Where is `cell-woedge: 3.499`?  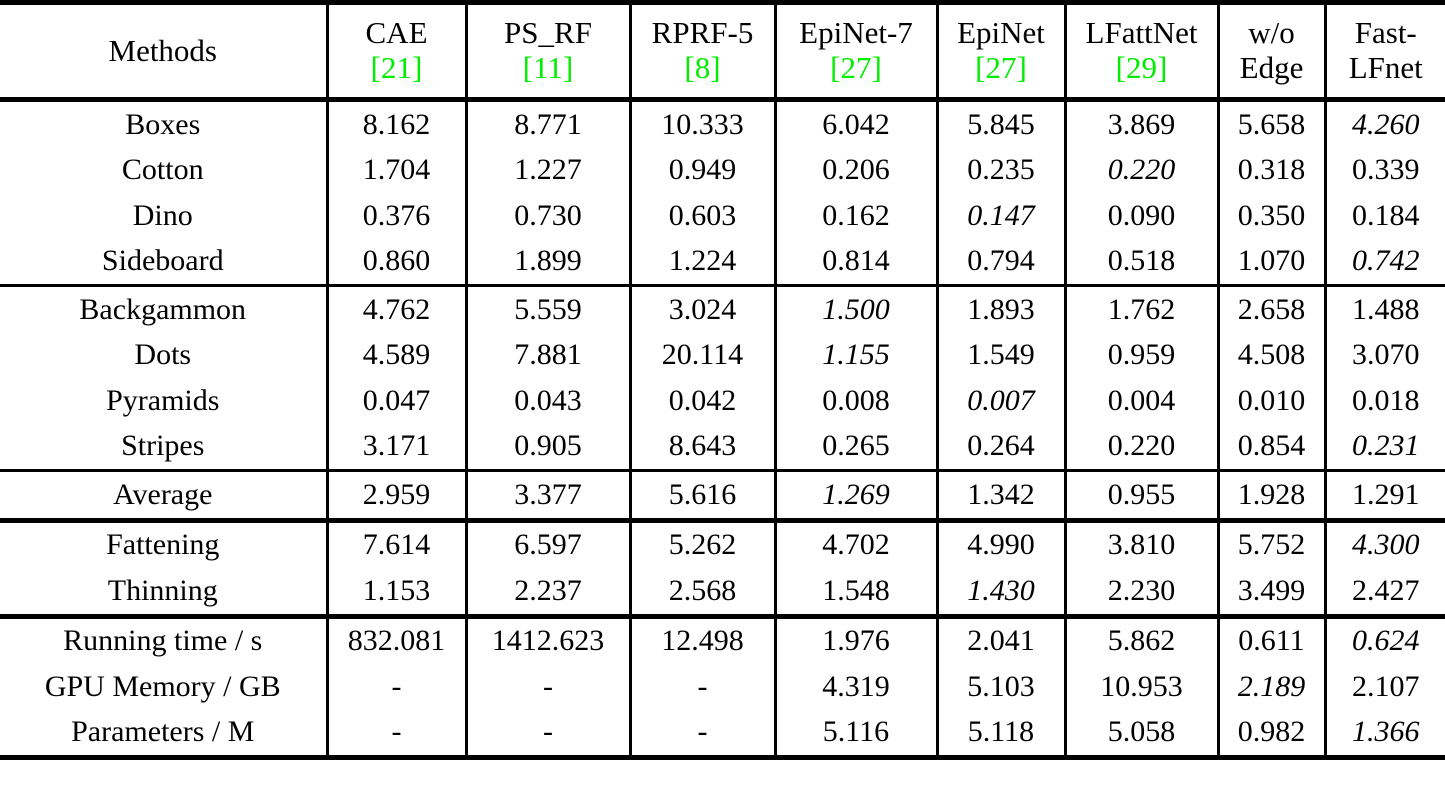
cell-woedge: 3.499 is located at coordinates (1272, 592).